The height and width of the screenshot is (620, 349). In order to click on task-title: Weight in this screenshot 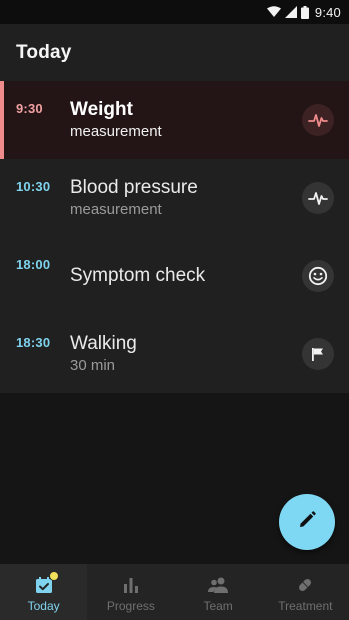, I will do `click(101, 109)`.